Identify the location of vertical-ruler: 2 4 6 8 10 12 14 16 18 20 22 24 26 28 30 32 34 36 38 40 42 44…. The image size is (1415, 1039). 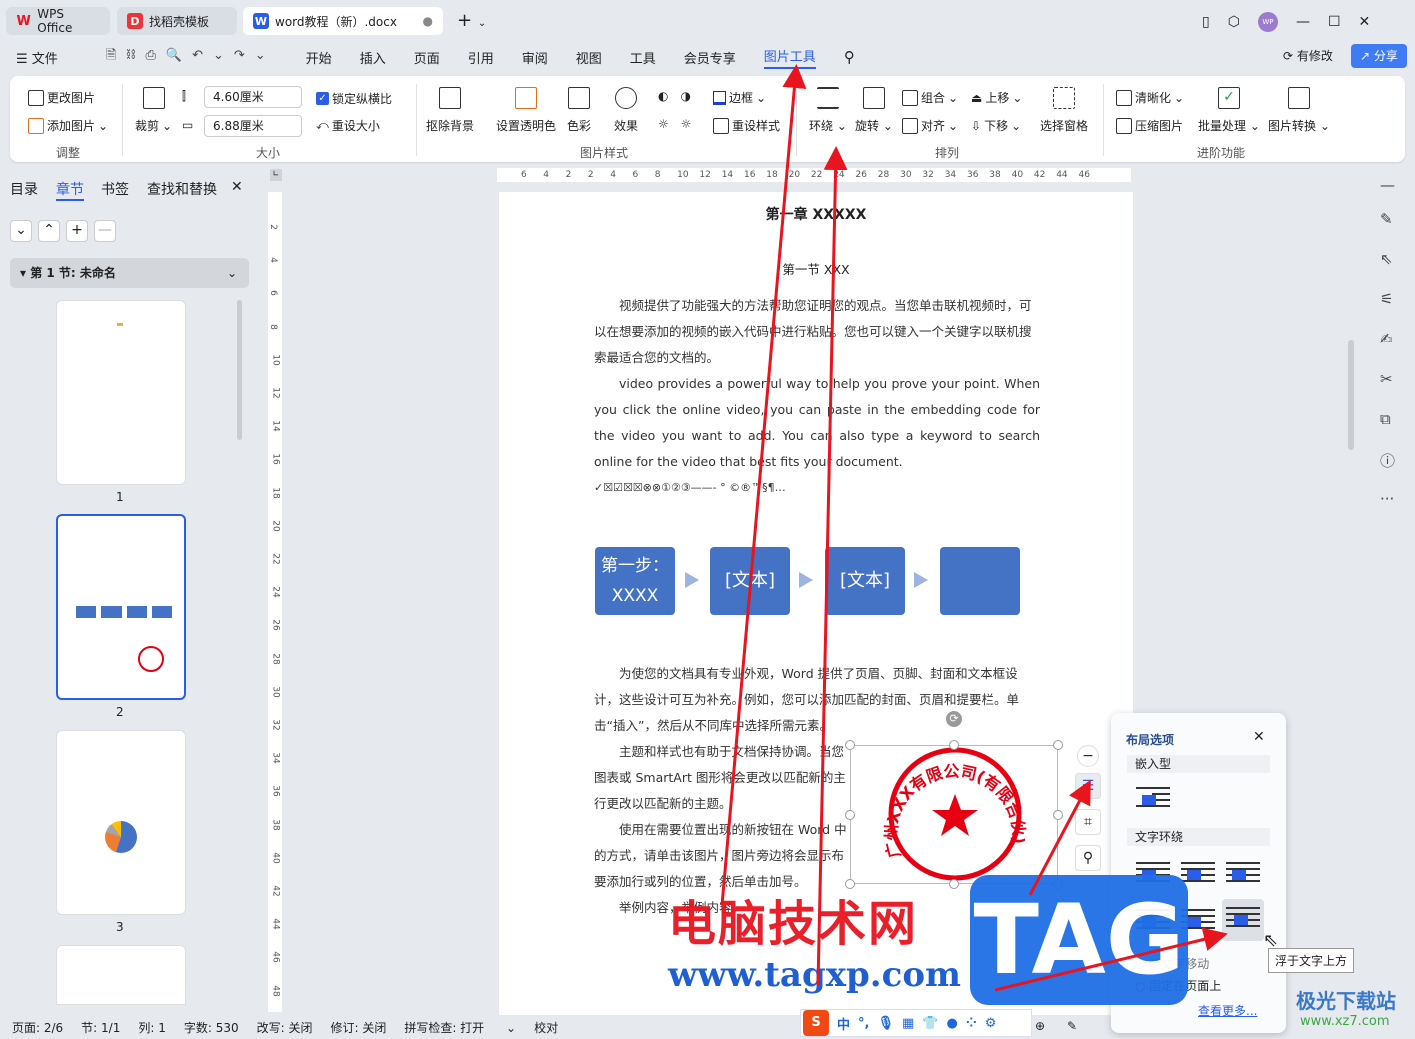
(275, 602).